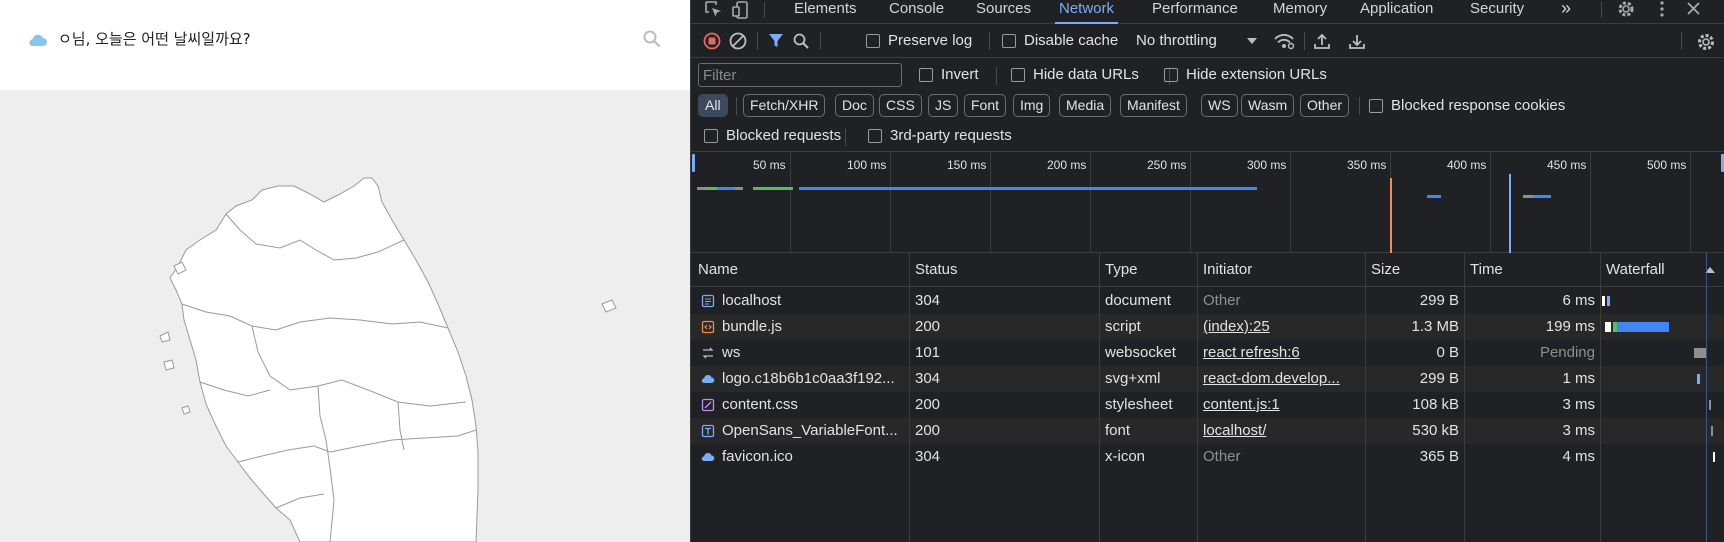 Image resolution: width=1724 pixels, height=542 pixels. I want to click on tab-memory: Memory, so click(1300, 12).